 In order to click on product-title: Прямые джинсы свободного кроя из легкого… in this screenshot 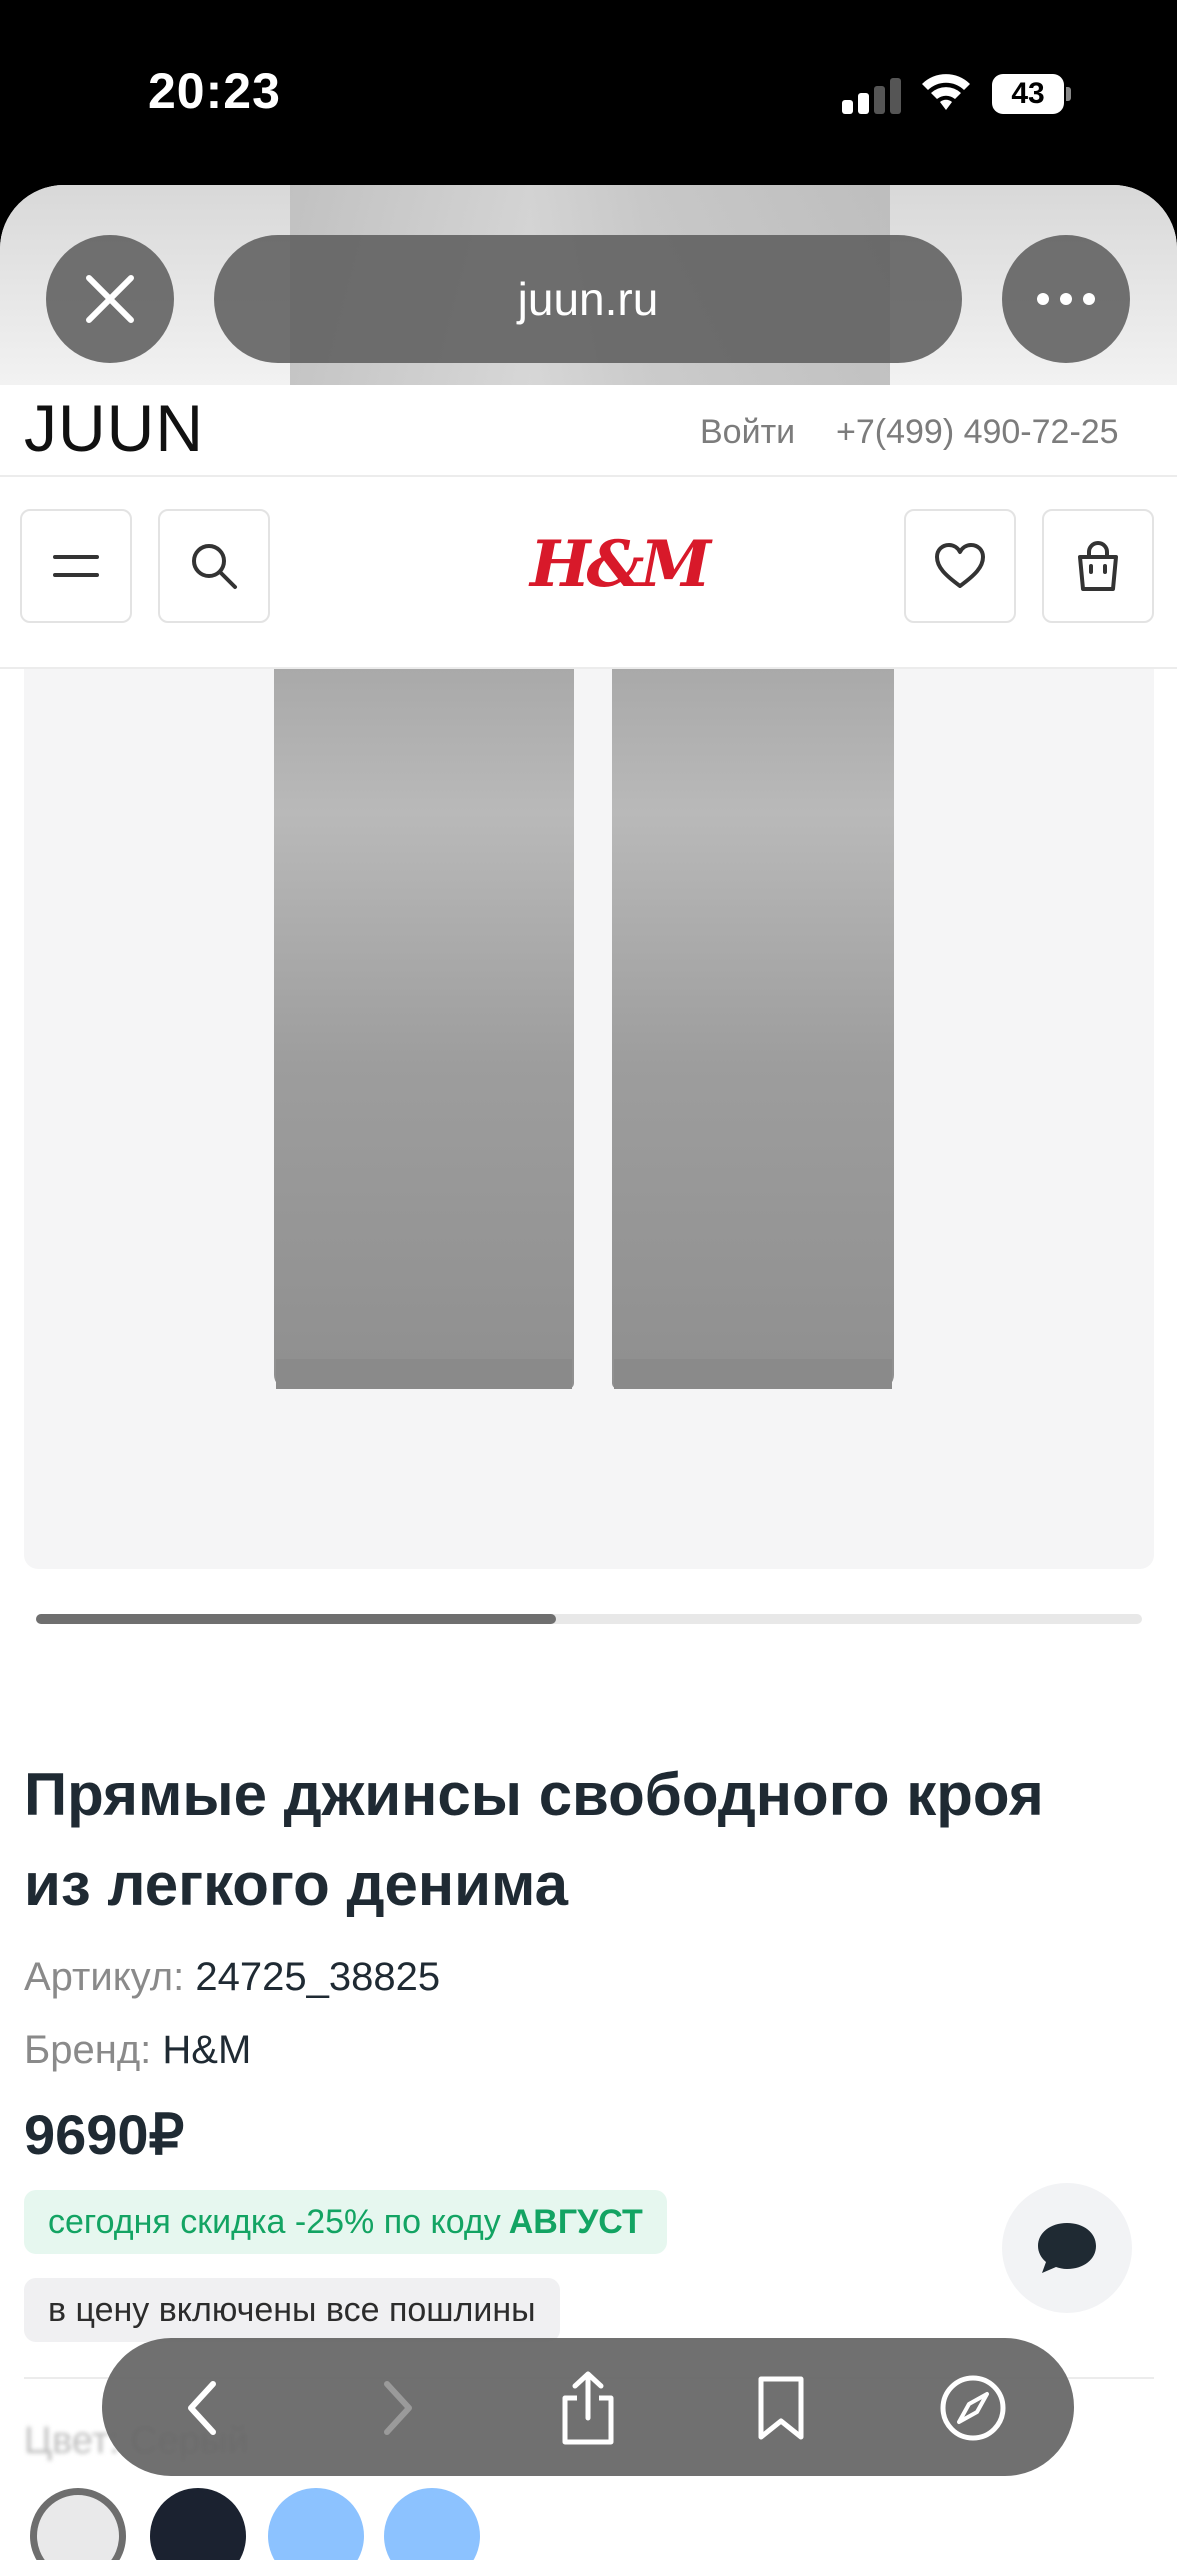, I will do `click(534, 1839)`.